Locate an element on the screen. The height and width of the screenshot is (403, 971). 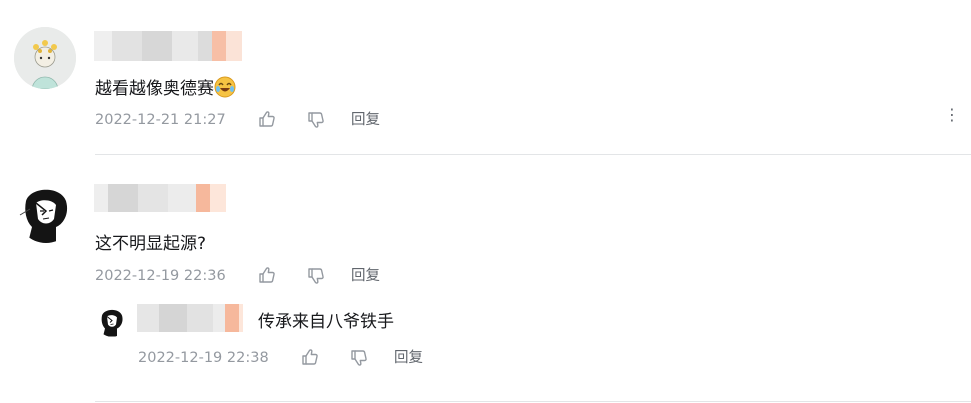
comment-text: 越看越像奥德赛 is located at coordinates (165, 90).